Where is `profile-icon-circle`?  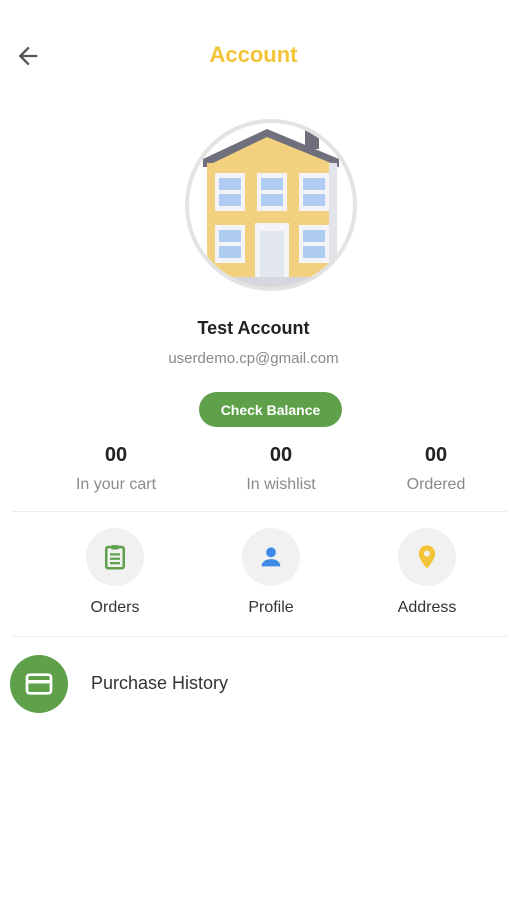 profile-icon-circle is located at coordinates (271, 557).